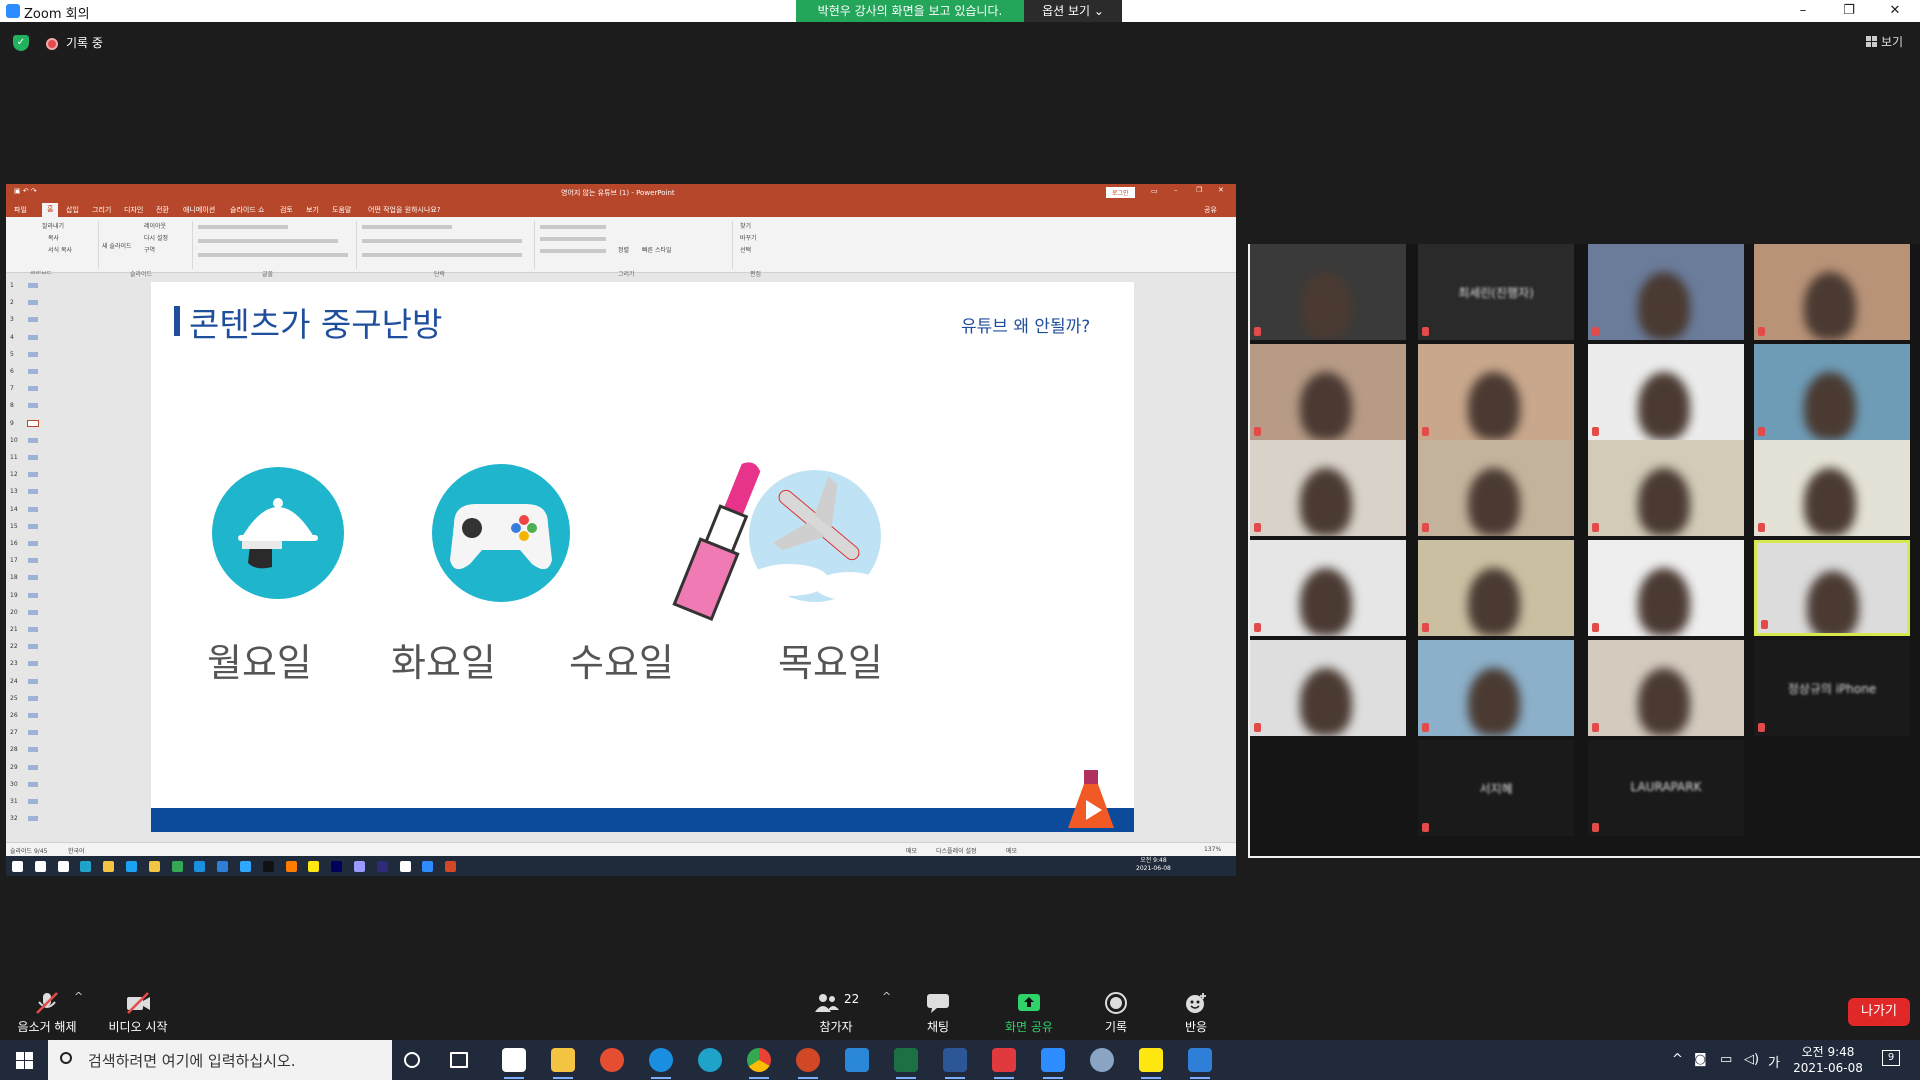  I want to click on slide-thumbnail: 6, so click(24, 371).